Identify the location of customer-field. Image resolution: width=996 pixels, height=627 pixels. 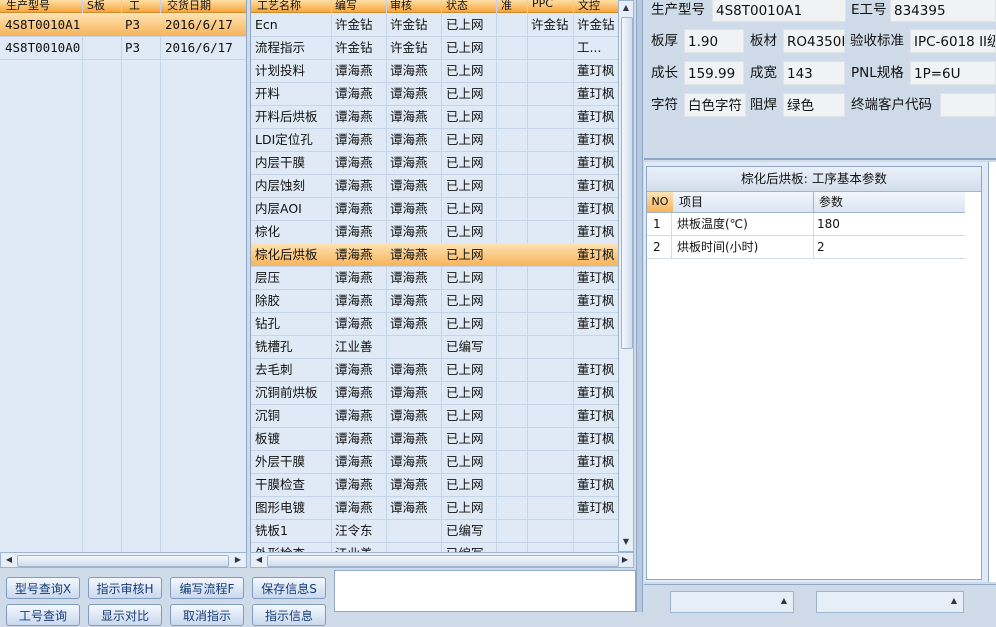
(968, 105).